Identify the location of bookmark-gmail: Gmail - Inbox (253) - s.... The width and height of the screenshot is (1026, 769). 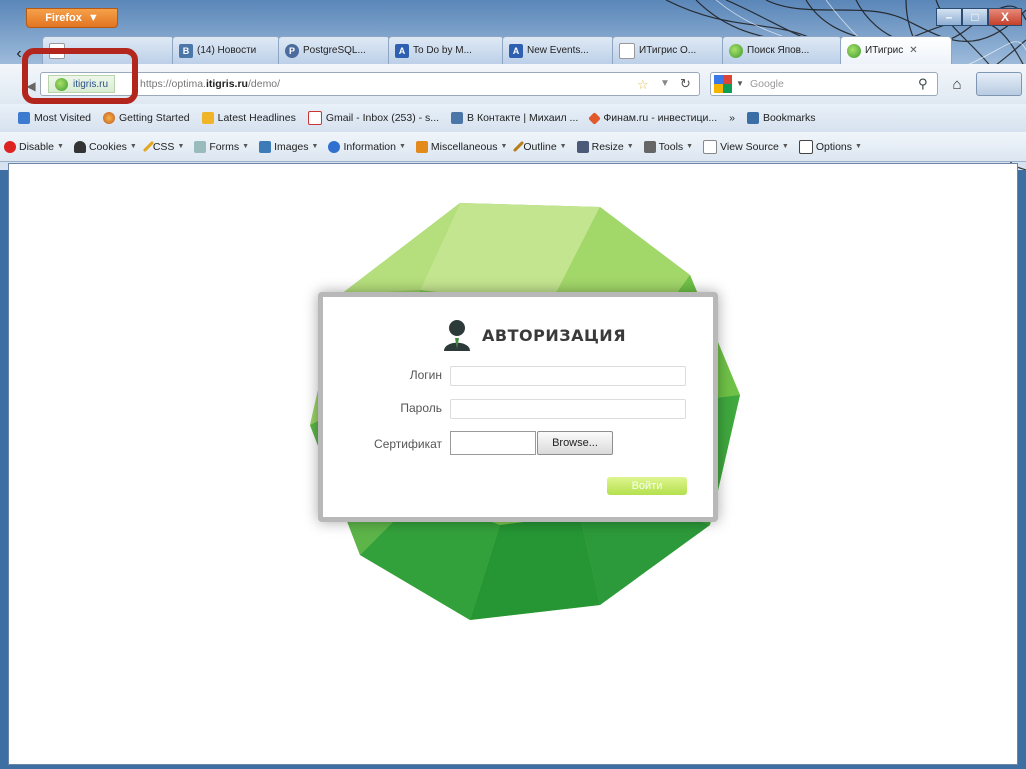
(373, 118).